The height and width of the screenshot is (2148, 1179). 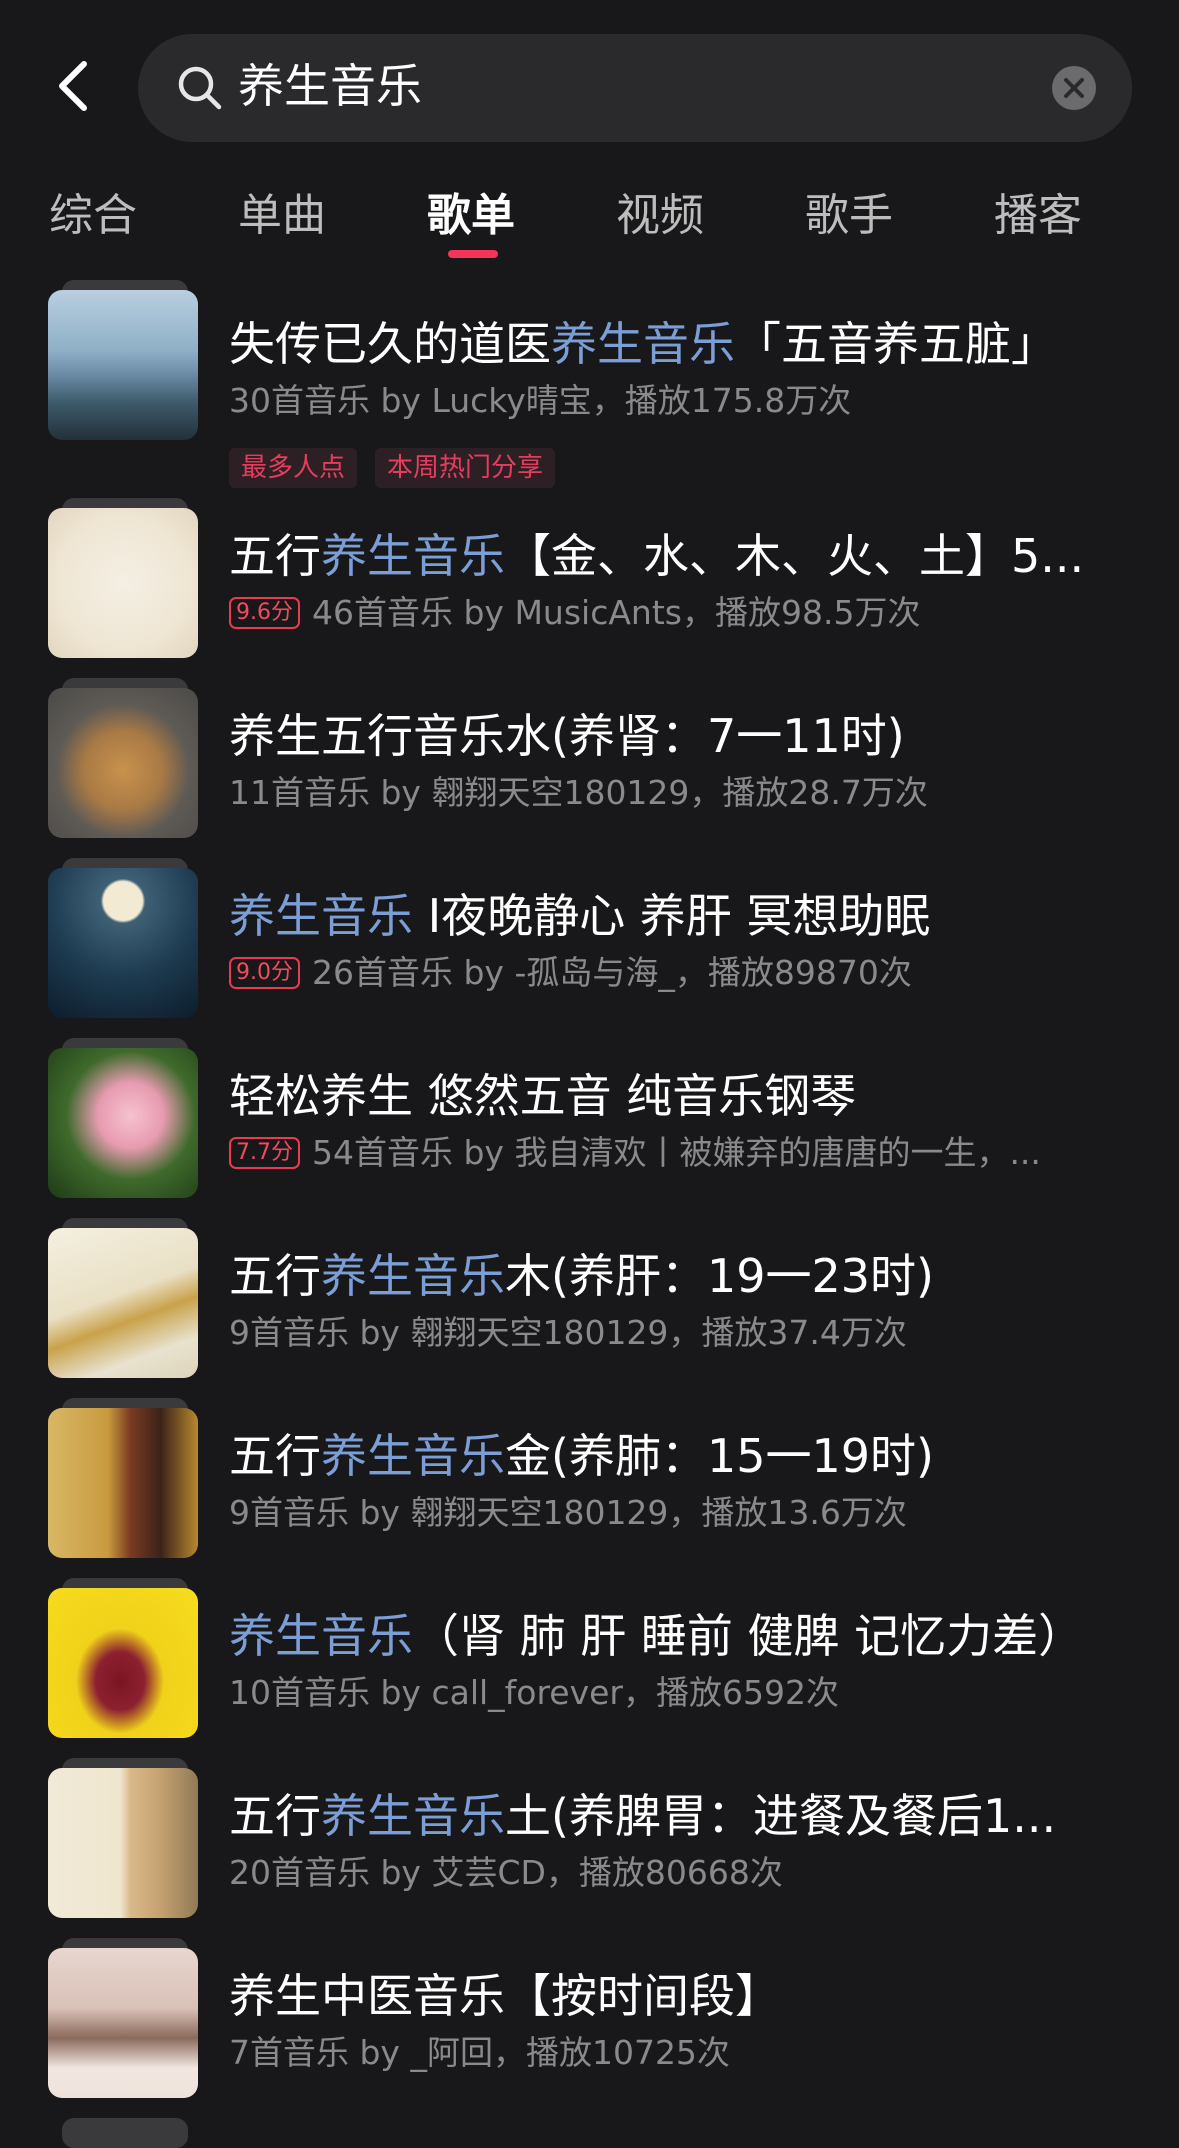 I want to click on playlist-meta: 9.6分 46首音乐 by MusicAnts，播放98.5万次, so click(x=574, y=613).